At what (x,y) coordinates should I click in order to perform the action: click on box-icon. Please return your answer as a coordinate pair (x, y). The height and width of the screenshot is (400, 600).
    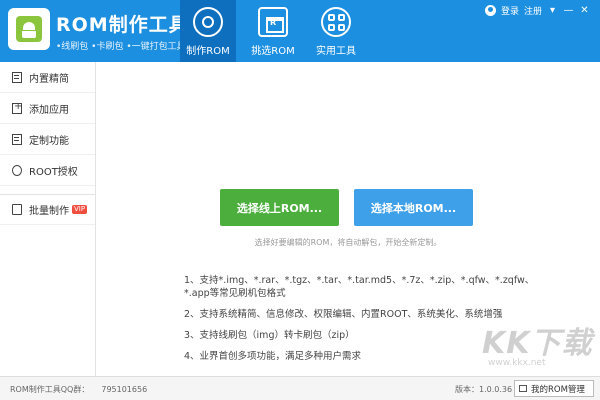
    Looking at the image, I should click on (523, 388).